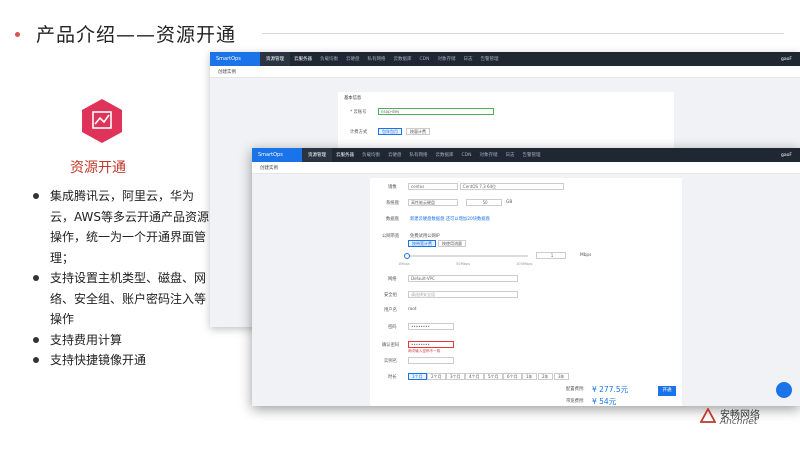  Describe the element at coordinates (610, 389) in the screenshot. I see `config-fee-value: ¥ 277.5元` at that location.